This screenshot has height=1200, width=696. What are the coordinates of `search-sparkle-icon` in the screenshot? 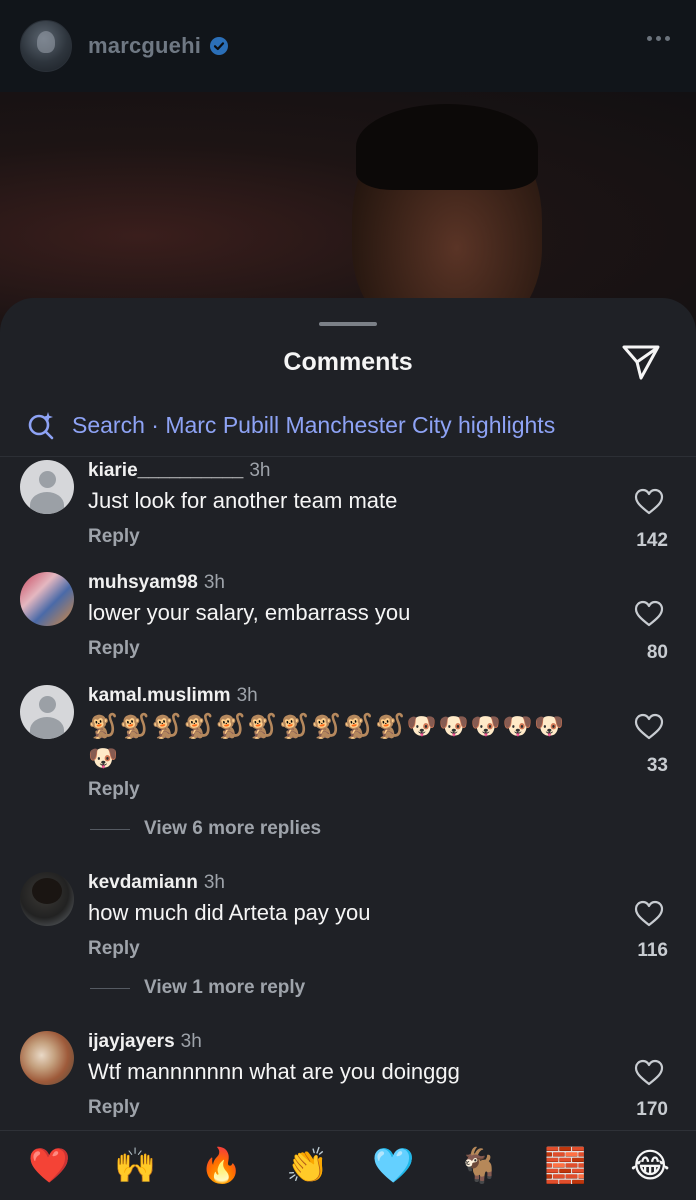 It's located at (41, 426).